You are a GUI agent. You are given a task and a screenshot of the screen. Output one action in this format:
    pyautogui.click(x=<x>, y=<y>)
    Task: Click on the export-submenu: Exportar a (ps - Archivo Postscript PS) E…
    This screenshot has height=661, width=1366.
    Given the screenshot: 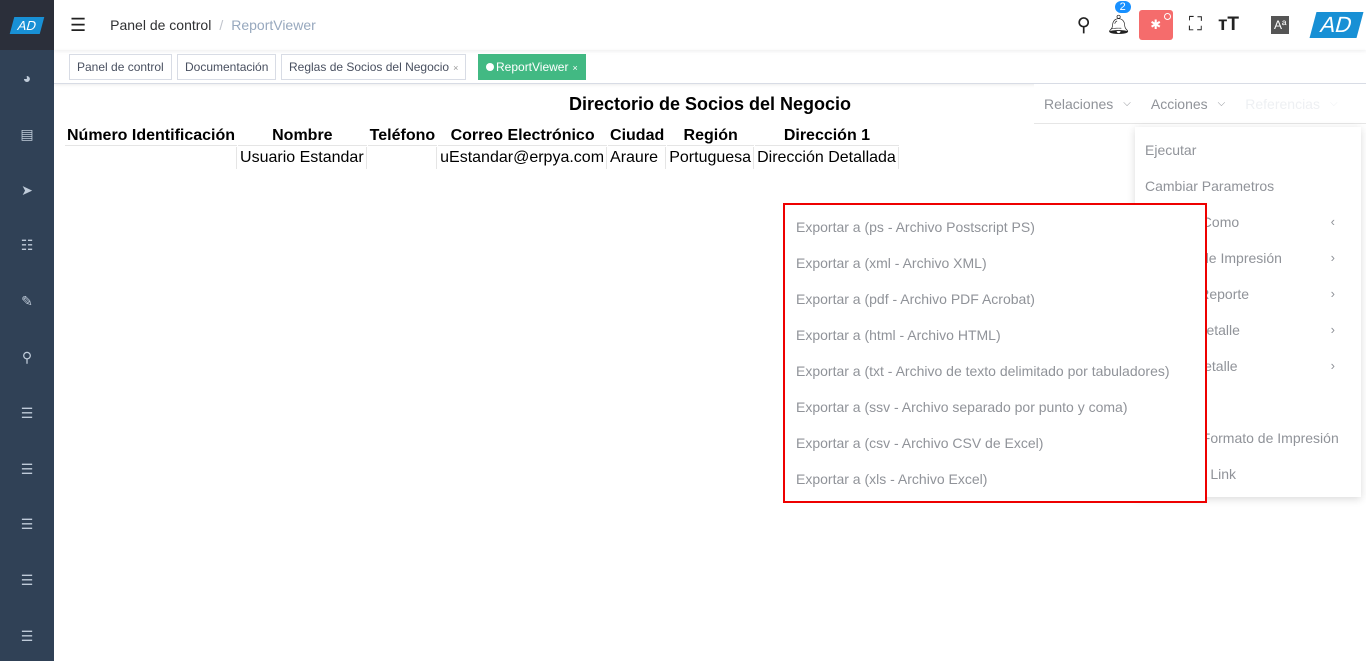 What is the action you would take?
    pyautogui.click(x=995, y=353)
    